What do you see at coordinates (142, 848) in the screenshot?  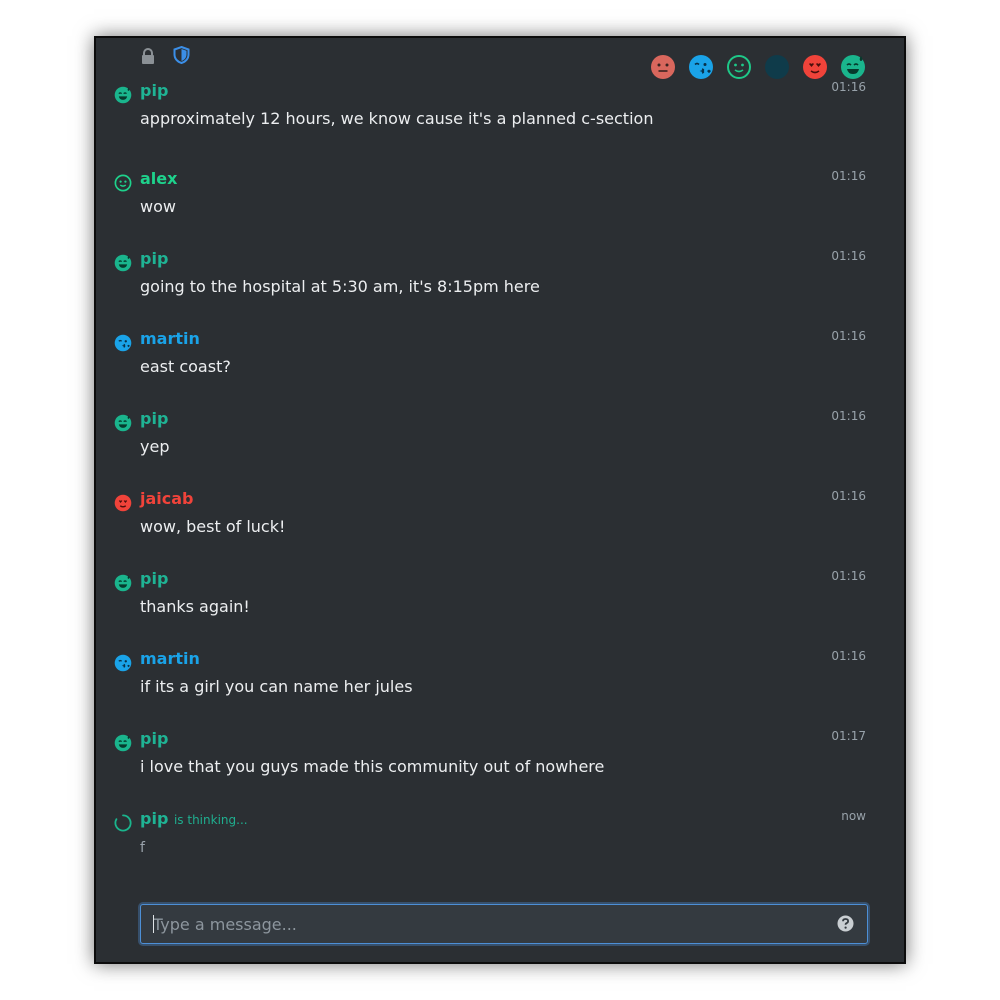 I see `typing-preview-text: f` at bounding box center [142, 848].